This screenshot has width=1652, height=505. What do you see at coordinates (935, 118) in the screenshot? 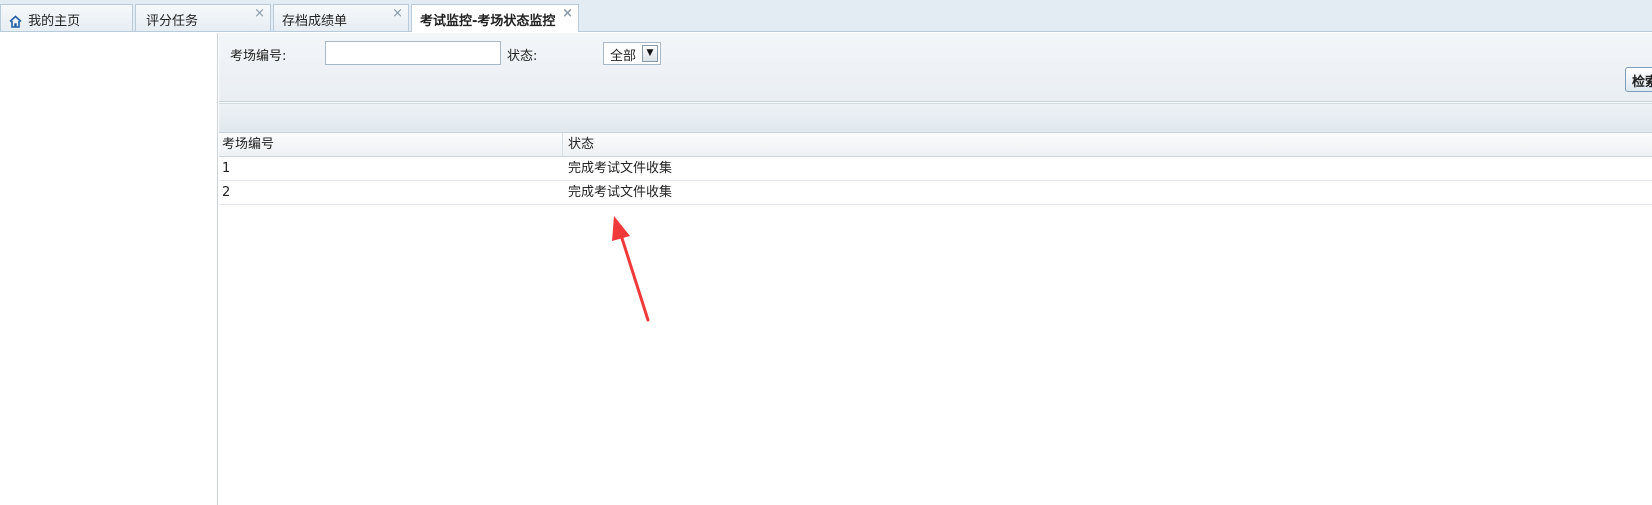
I see `grid-toolbar` at bounding box center [935, 118].